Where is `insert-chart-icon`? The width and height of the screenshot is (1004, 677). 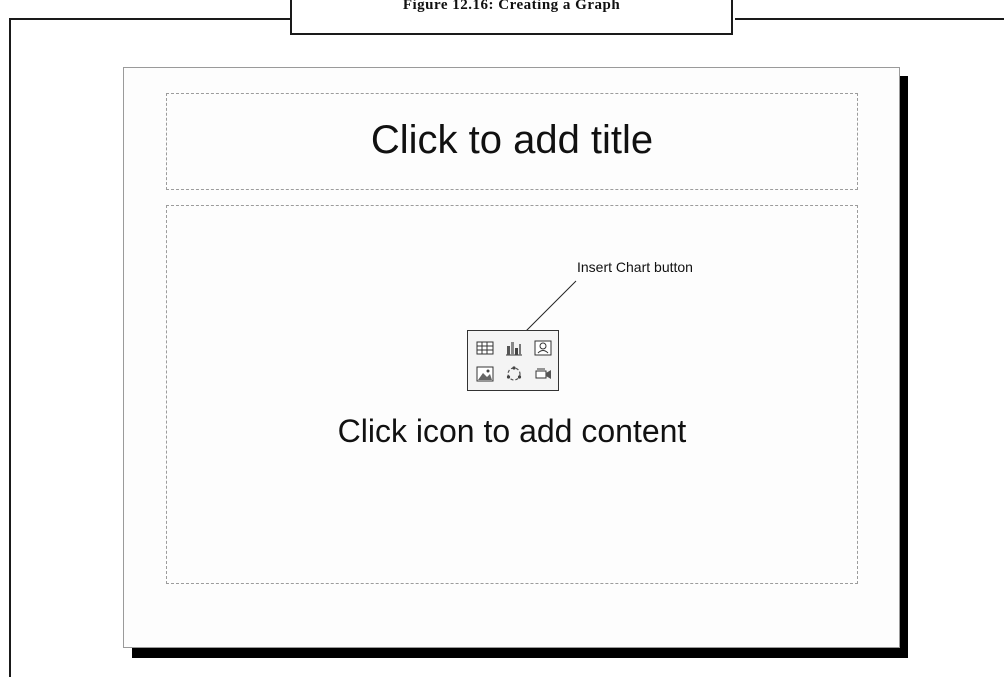 insert-chart-icon is located at coordinates (514, 348).